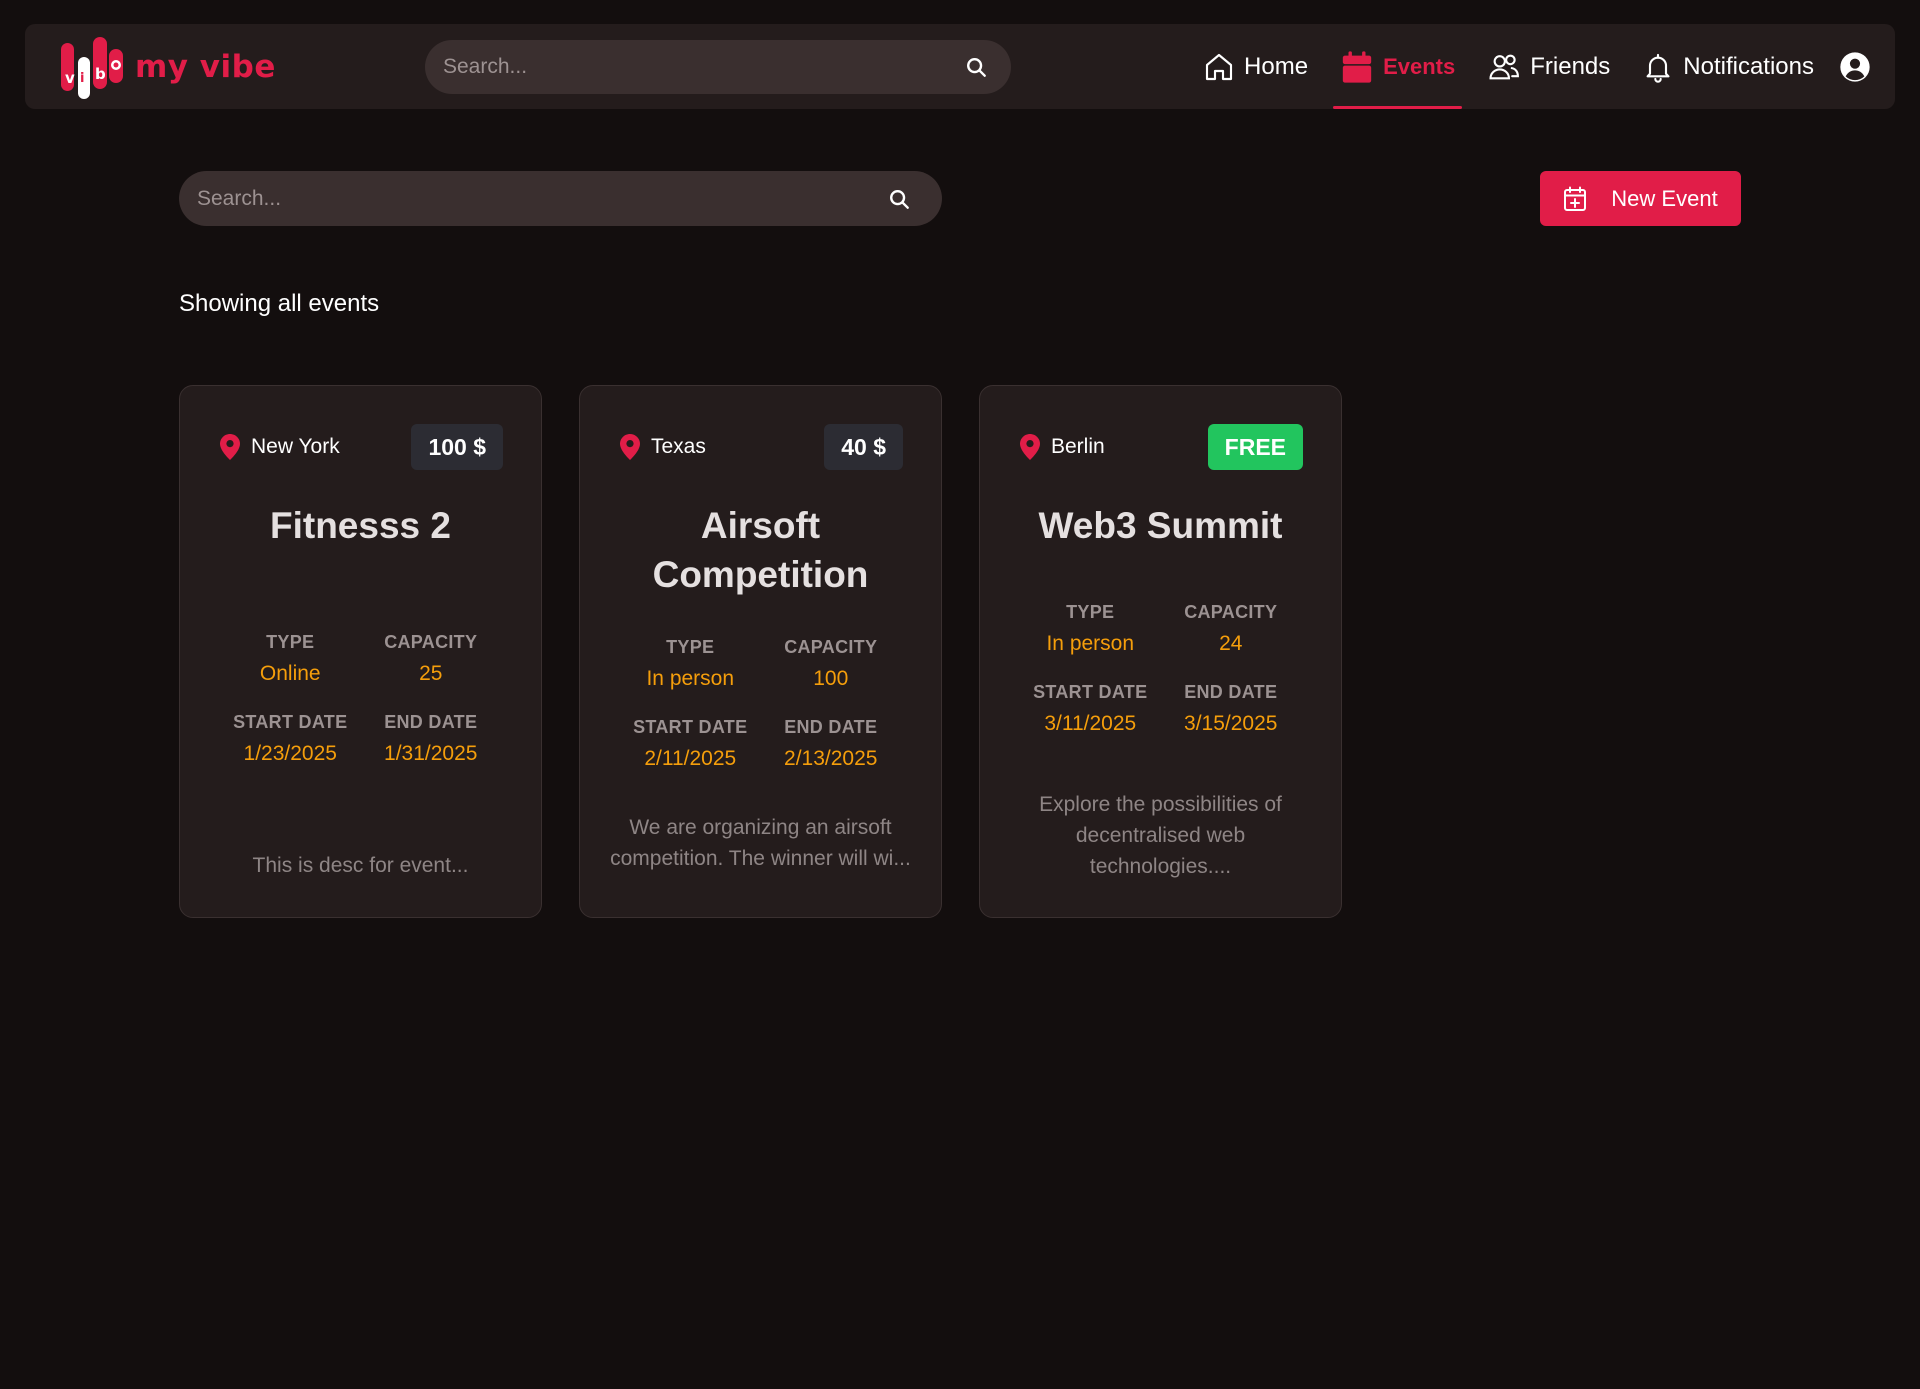 The height and width of the screenshot is (1389, 1920). I want to click on nav-events: Events, so click(1398, 66).